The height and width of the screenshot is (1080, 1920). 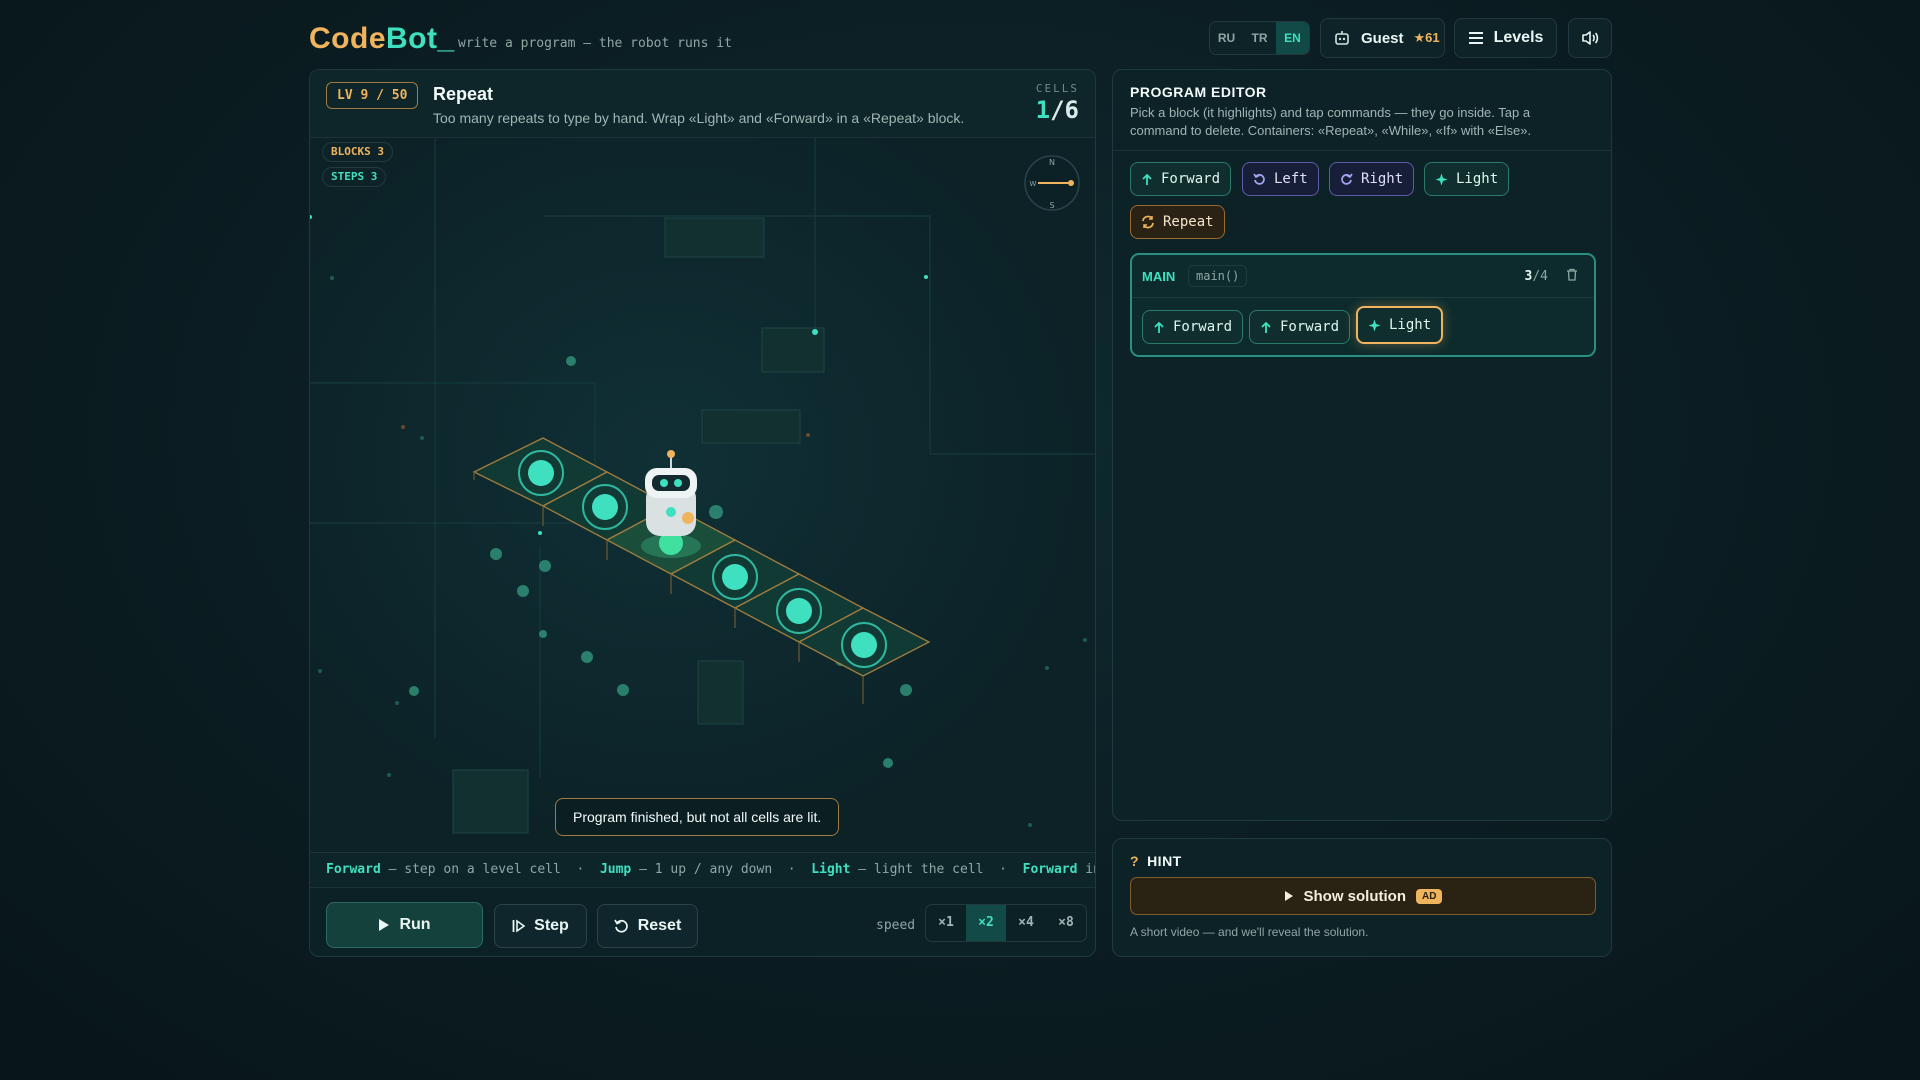 I want to click on robot-icon, so click(x=1342, y=38).